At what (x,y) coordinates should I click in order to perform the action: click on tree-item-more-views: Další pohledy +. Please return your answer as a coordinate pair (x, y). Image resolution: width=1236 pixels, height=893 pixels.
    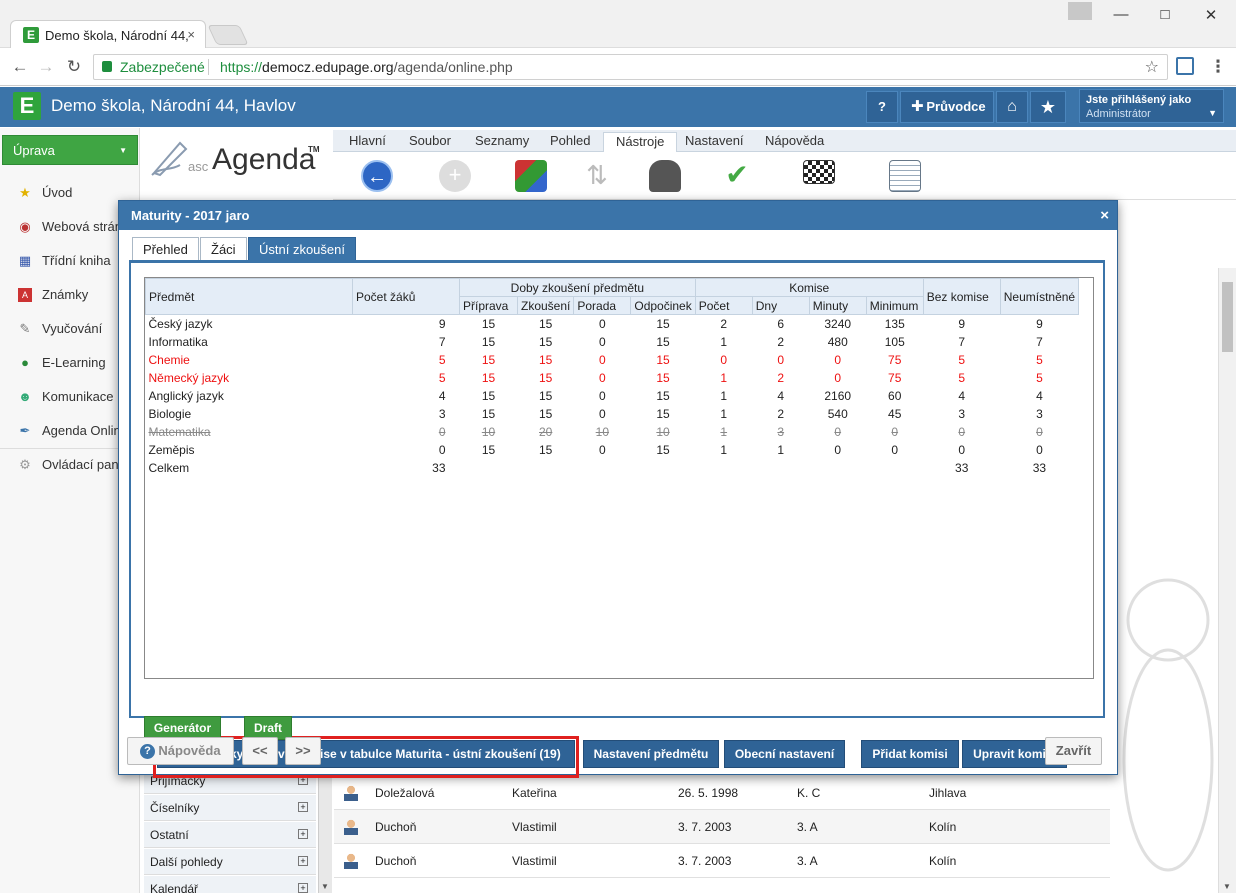
    Looking at the image, I should click on (230, 862).